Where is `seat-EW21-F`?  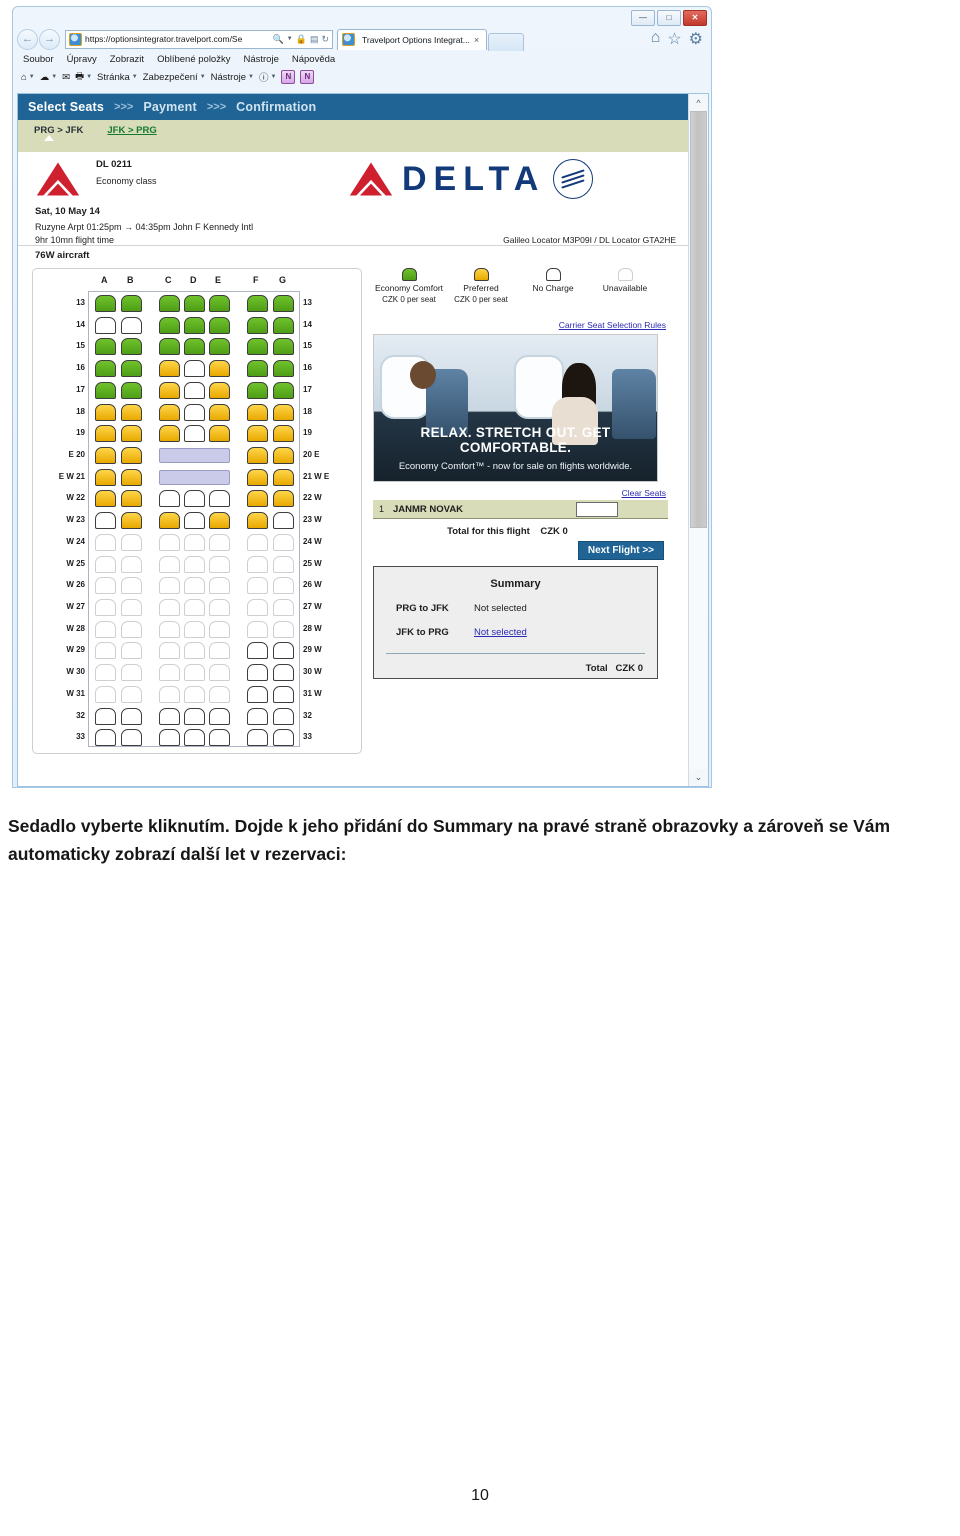 seat-EW21-F is located at coordinates (257, 477).